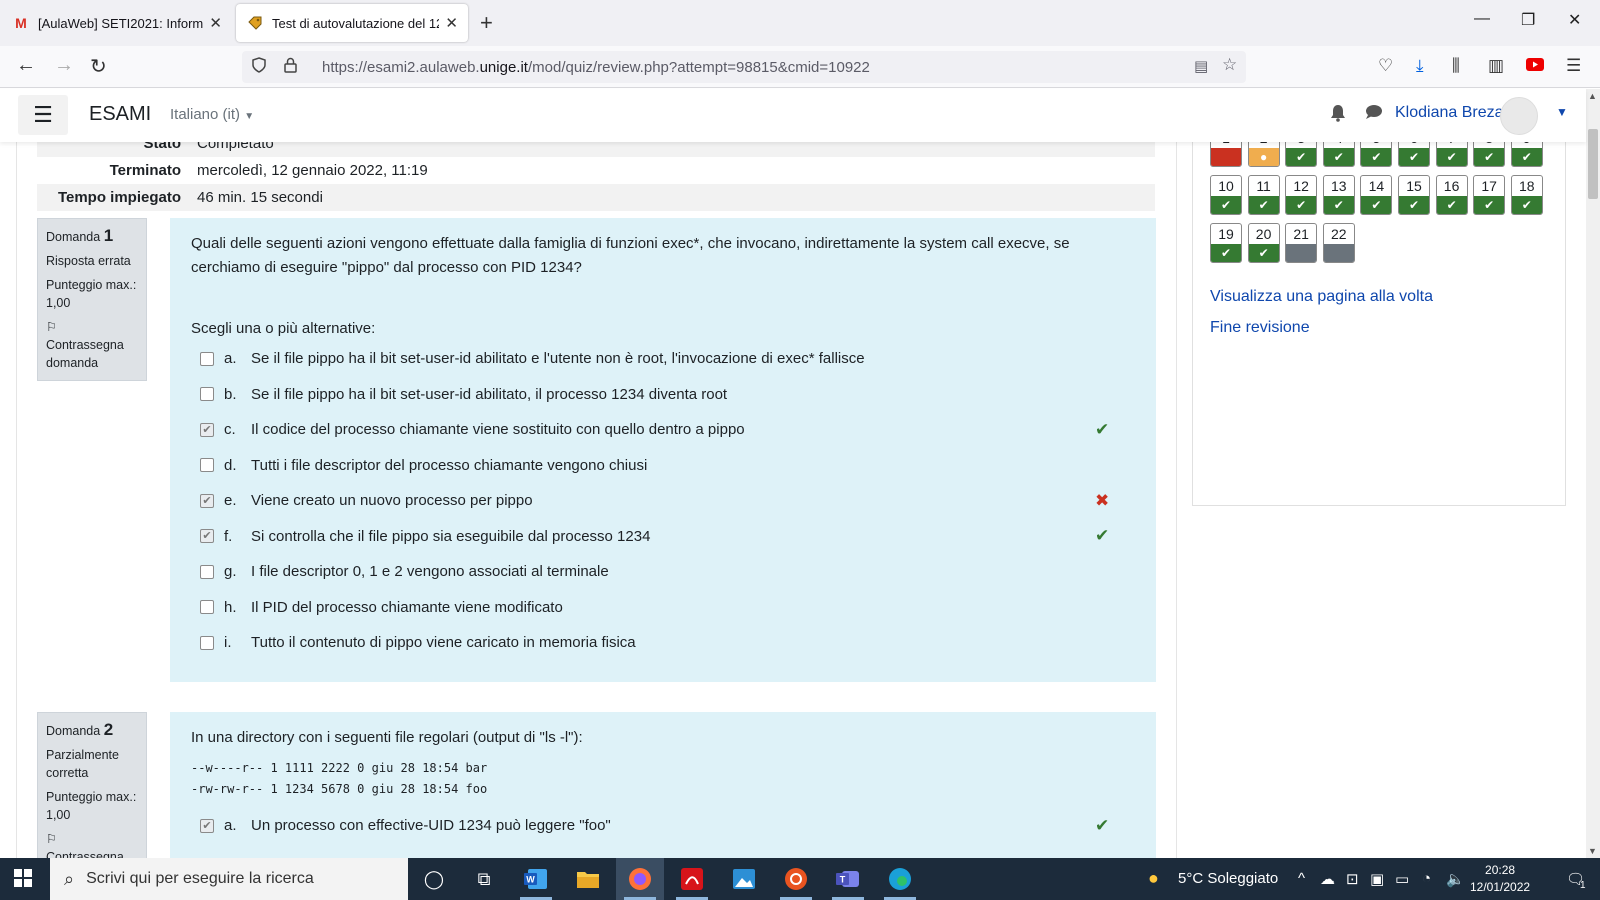  Describe the element at coordinates (26, 65) in the screenshot. I see `back-icon: ←` at that location.